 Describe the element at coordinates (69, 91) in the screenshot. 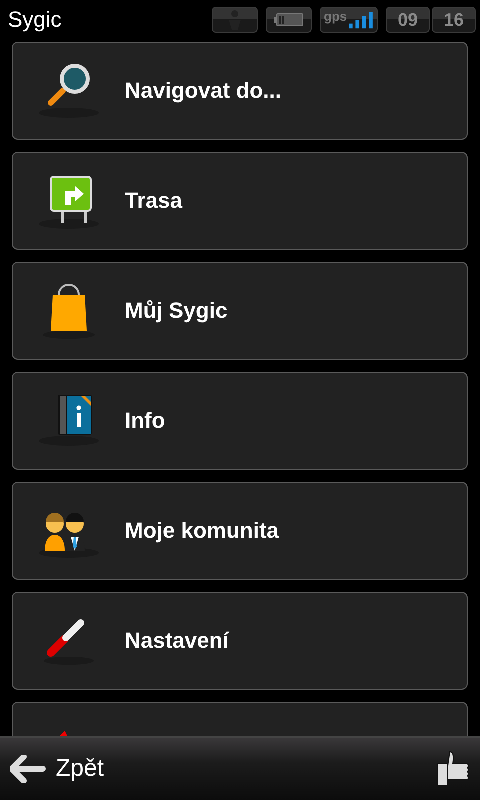

I see `search-icon` at that location.